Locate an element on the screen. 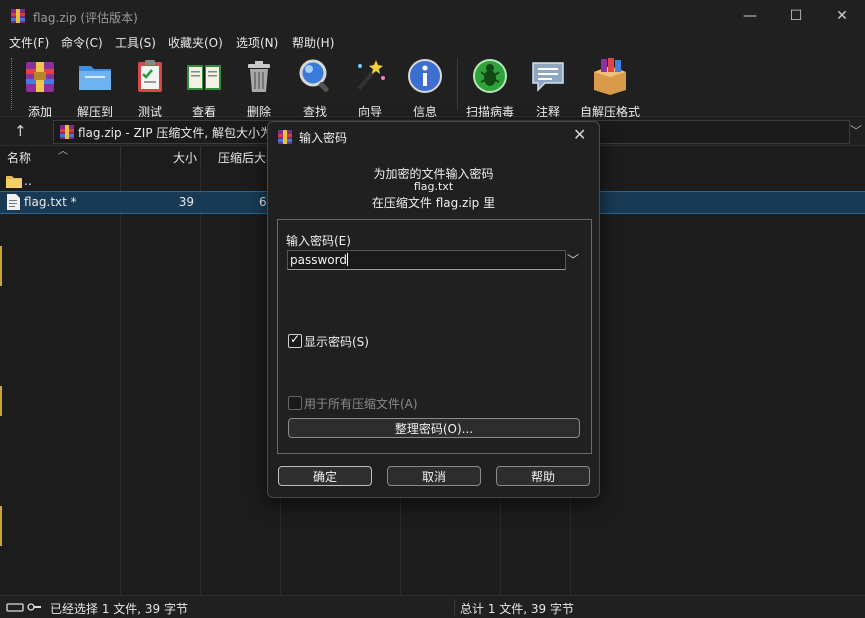  file-name: flag.txt * is located at coordinates (50, 202).